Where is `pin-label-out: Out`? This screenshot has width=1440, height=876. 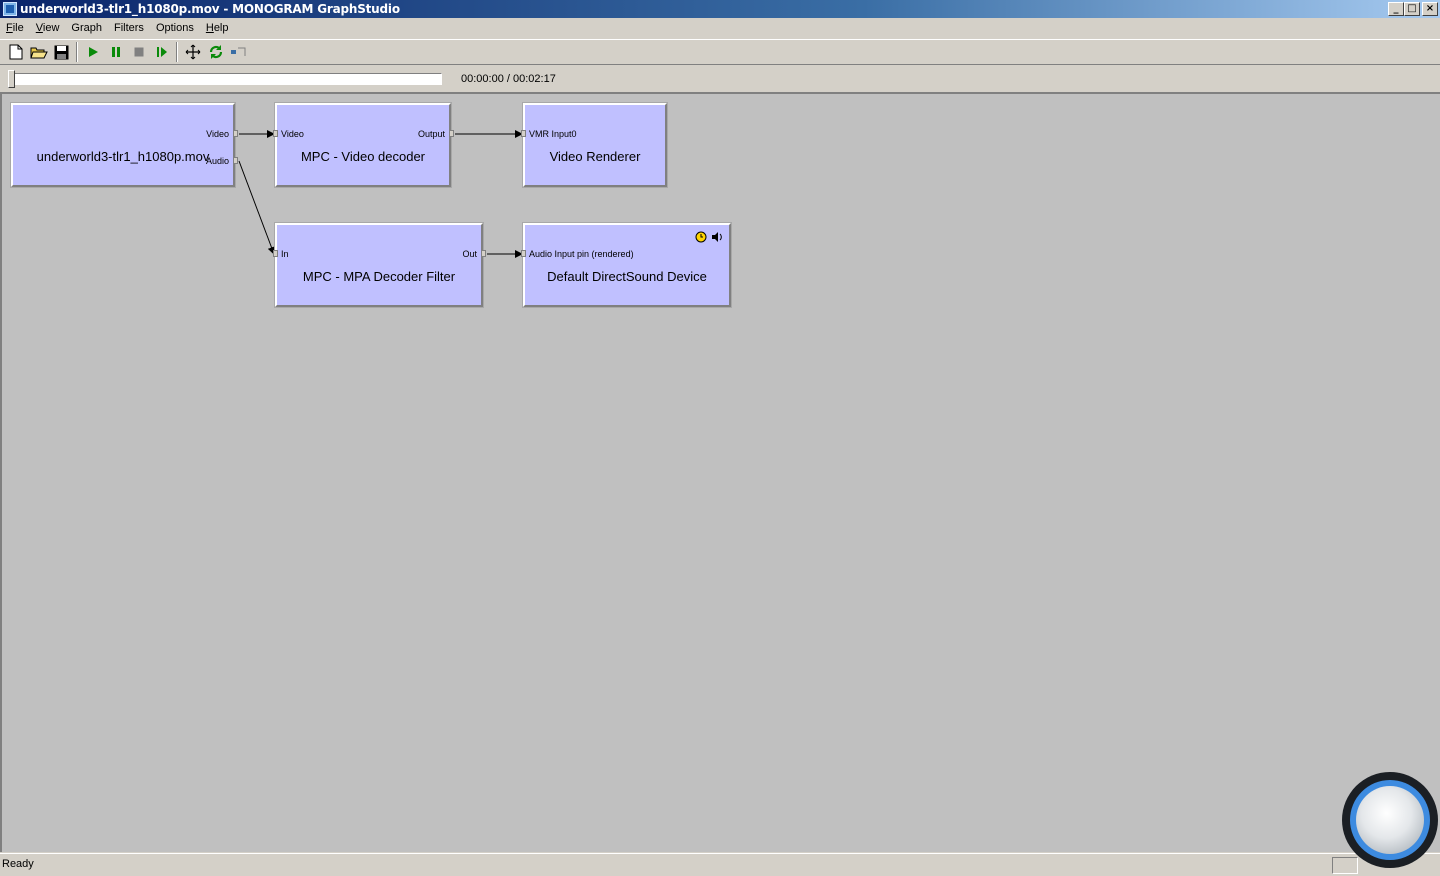
pin-label-out: Out is located at coordinates (469, 254).